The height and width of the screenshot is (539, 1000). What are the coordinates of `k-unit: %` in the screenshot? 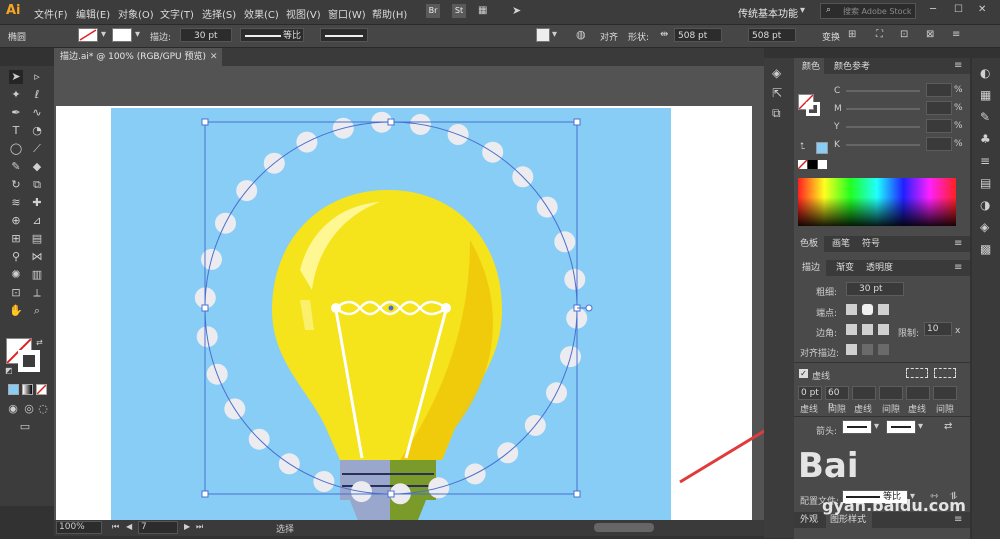 It's located at (958, 144).